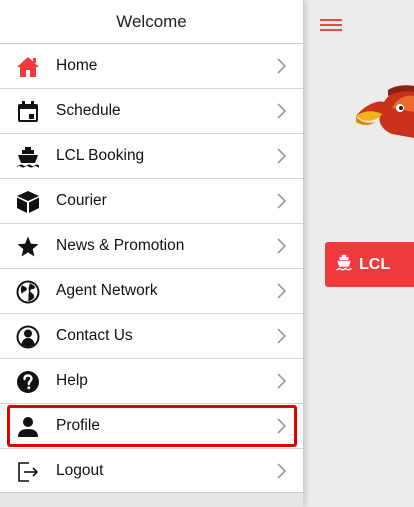  I want to click on menu-item-agent-network: Agent Network, so click(151, 291).